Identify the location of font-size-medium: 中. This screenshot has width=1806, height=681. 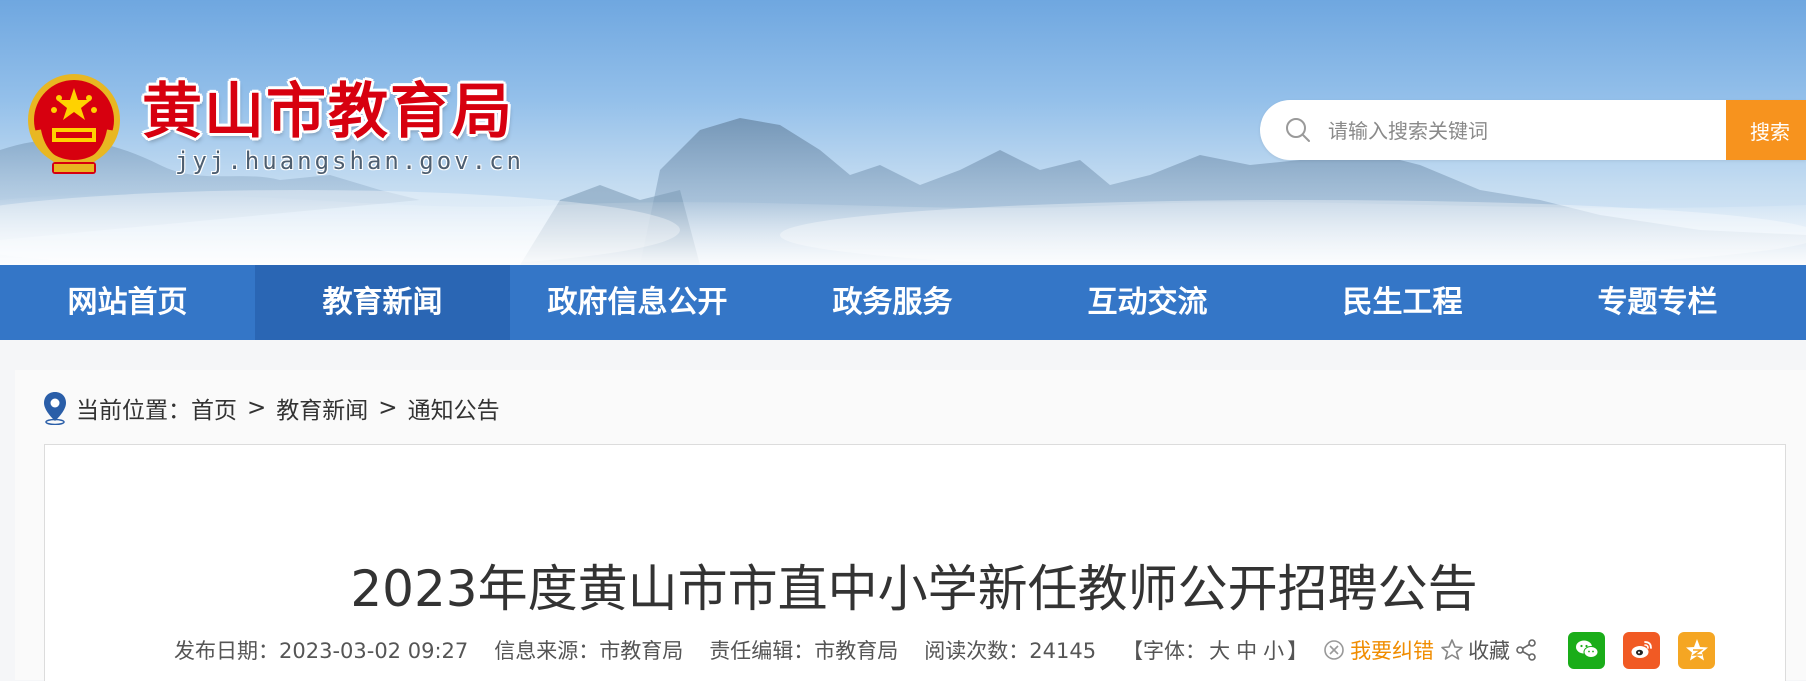
(1246, 651).